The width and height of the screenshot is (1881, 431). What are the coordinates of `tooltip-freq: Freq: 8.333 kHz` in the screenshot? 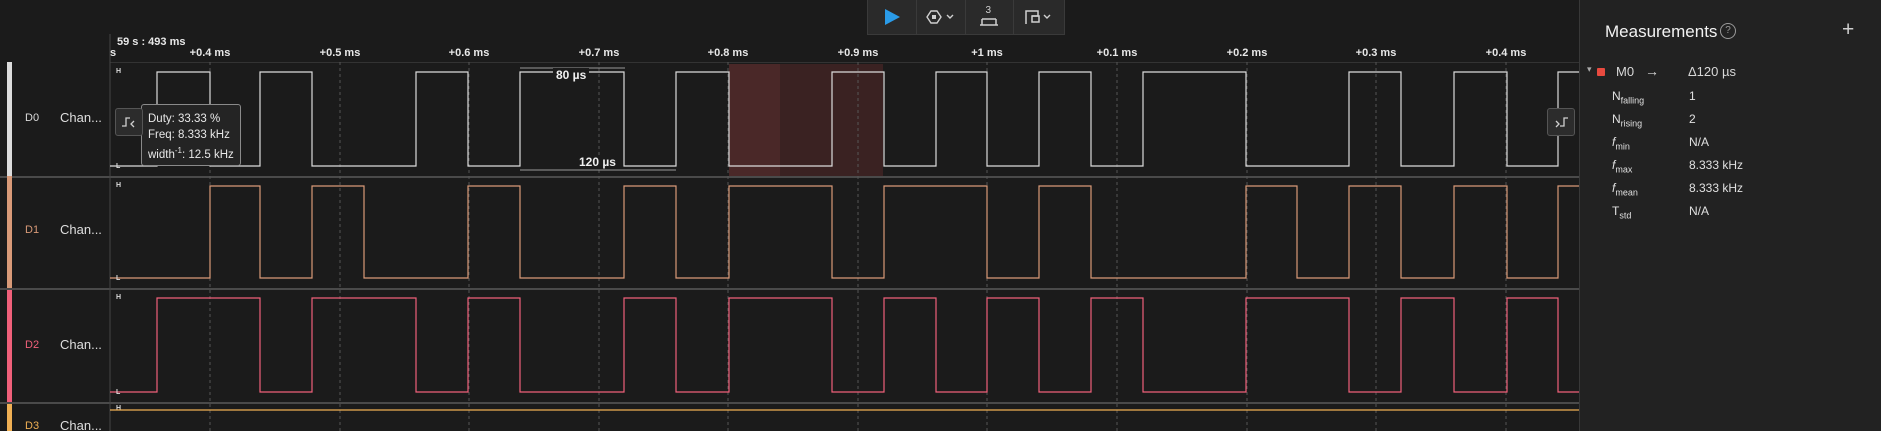 It's located at (189, 135).